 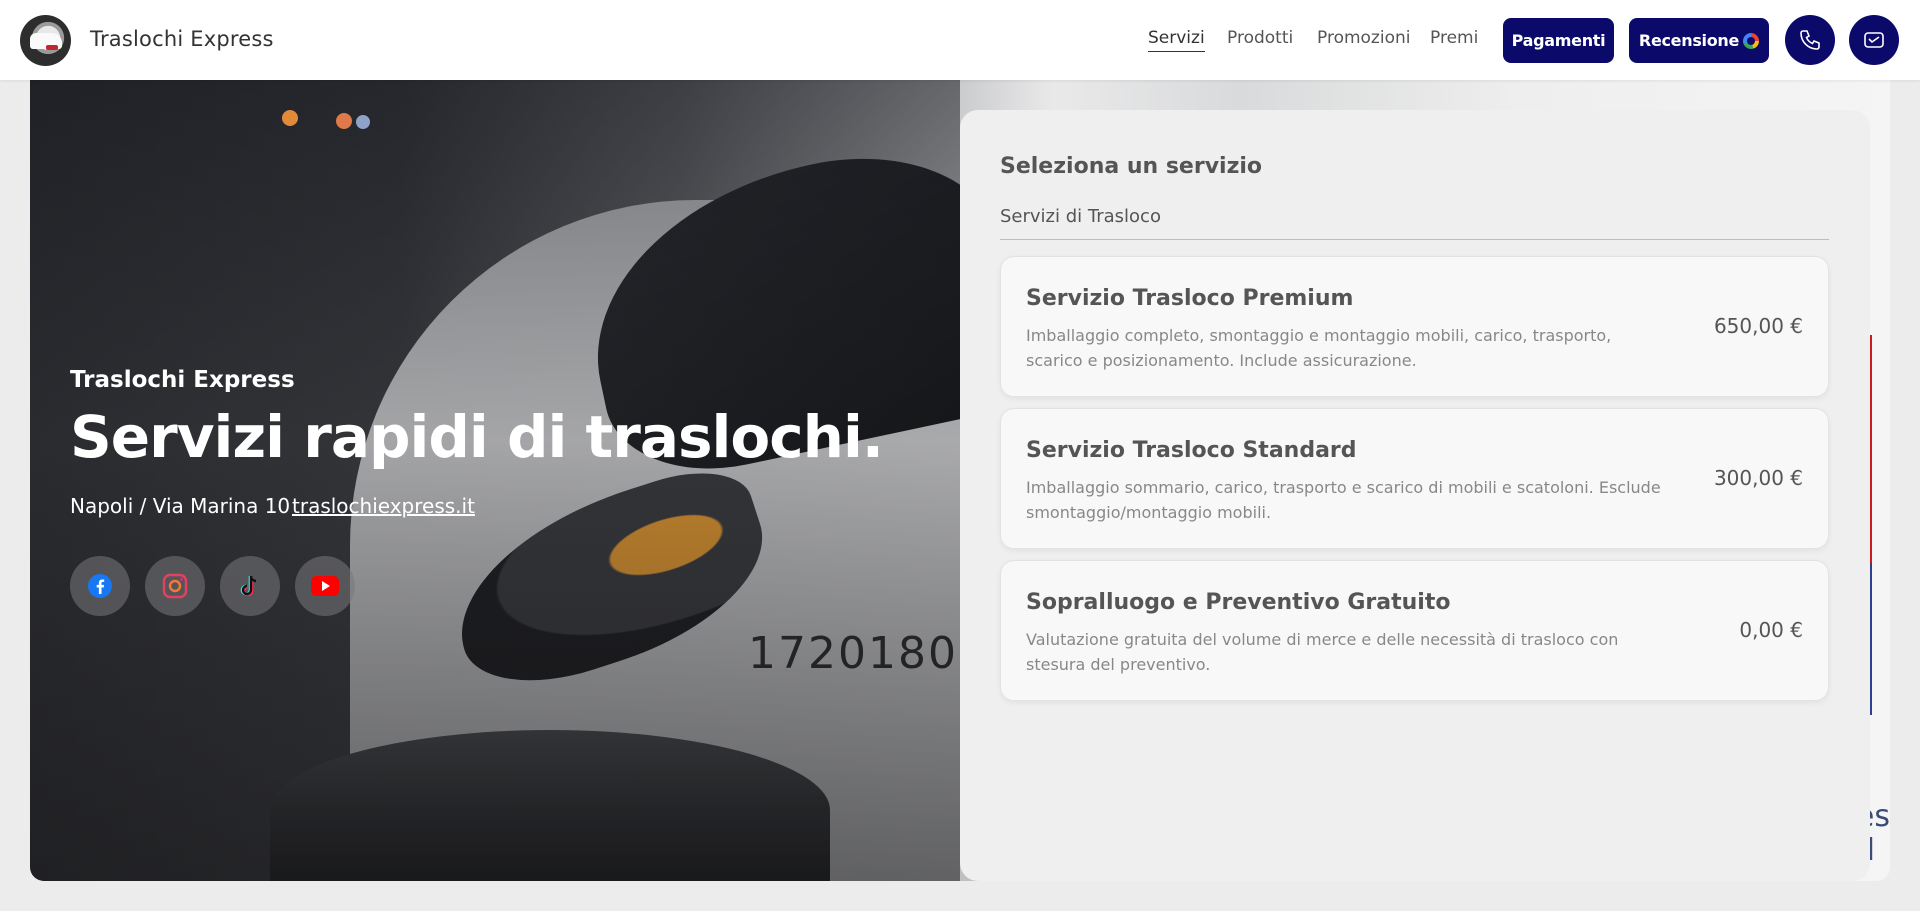 I want to click on divider, so click(x=1414, y=239).